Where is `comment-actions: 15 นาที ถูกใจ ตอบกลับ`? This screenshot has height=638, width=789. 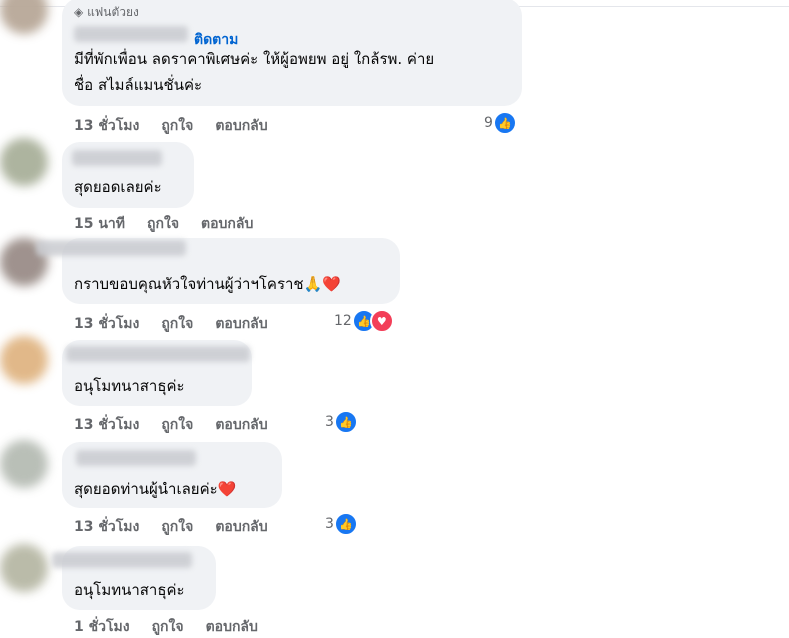 comment-actions: 15 นาที ถูกใจ ตอบกลับ is located at coordinates (163, 224).